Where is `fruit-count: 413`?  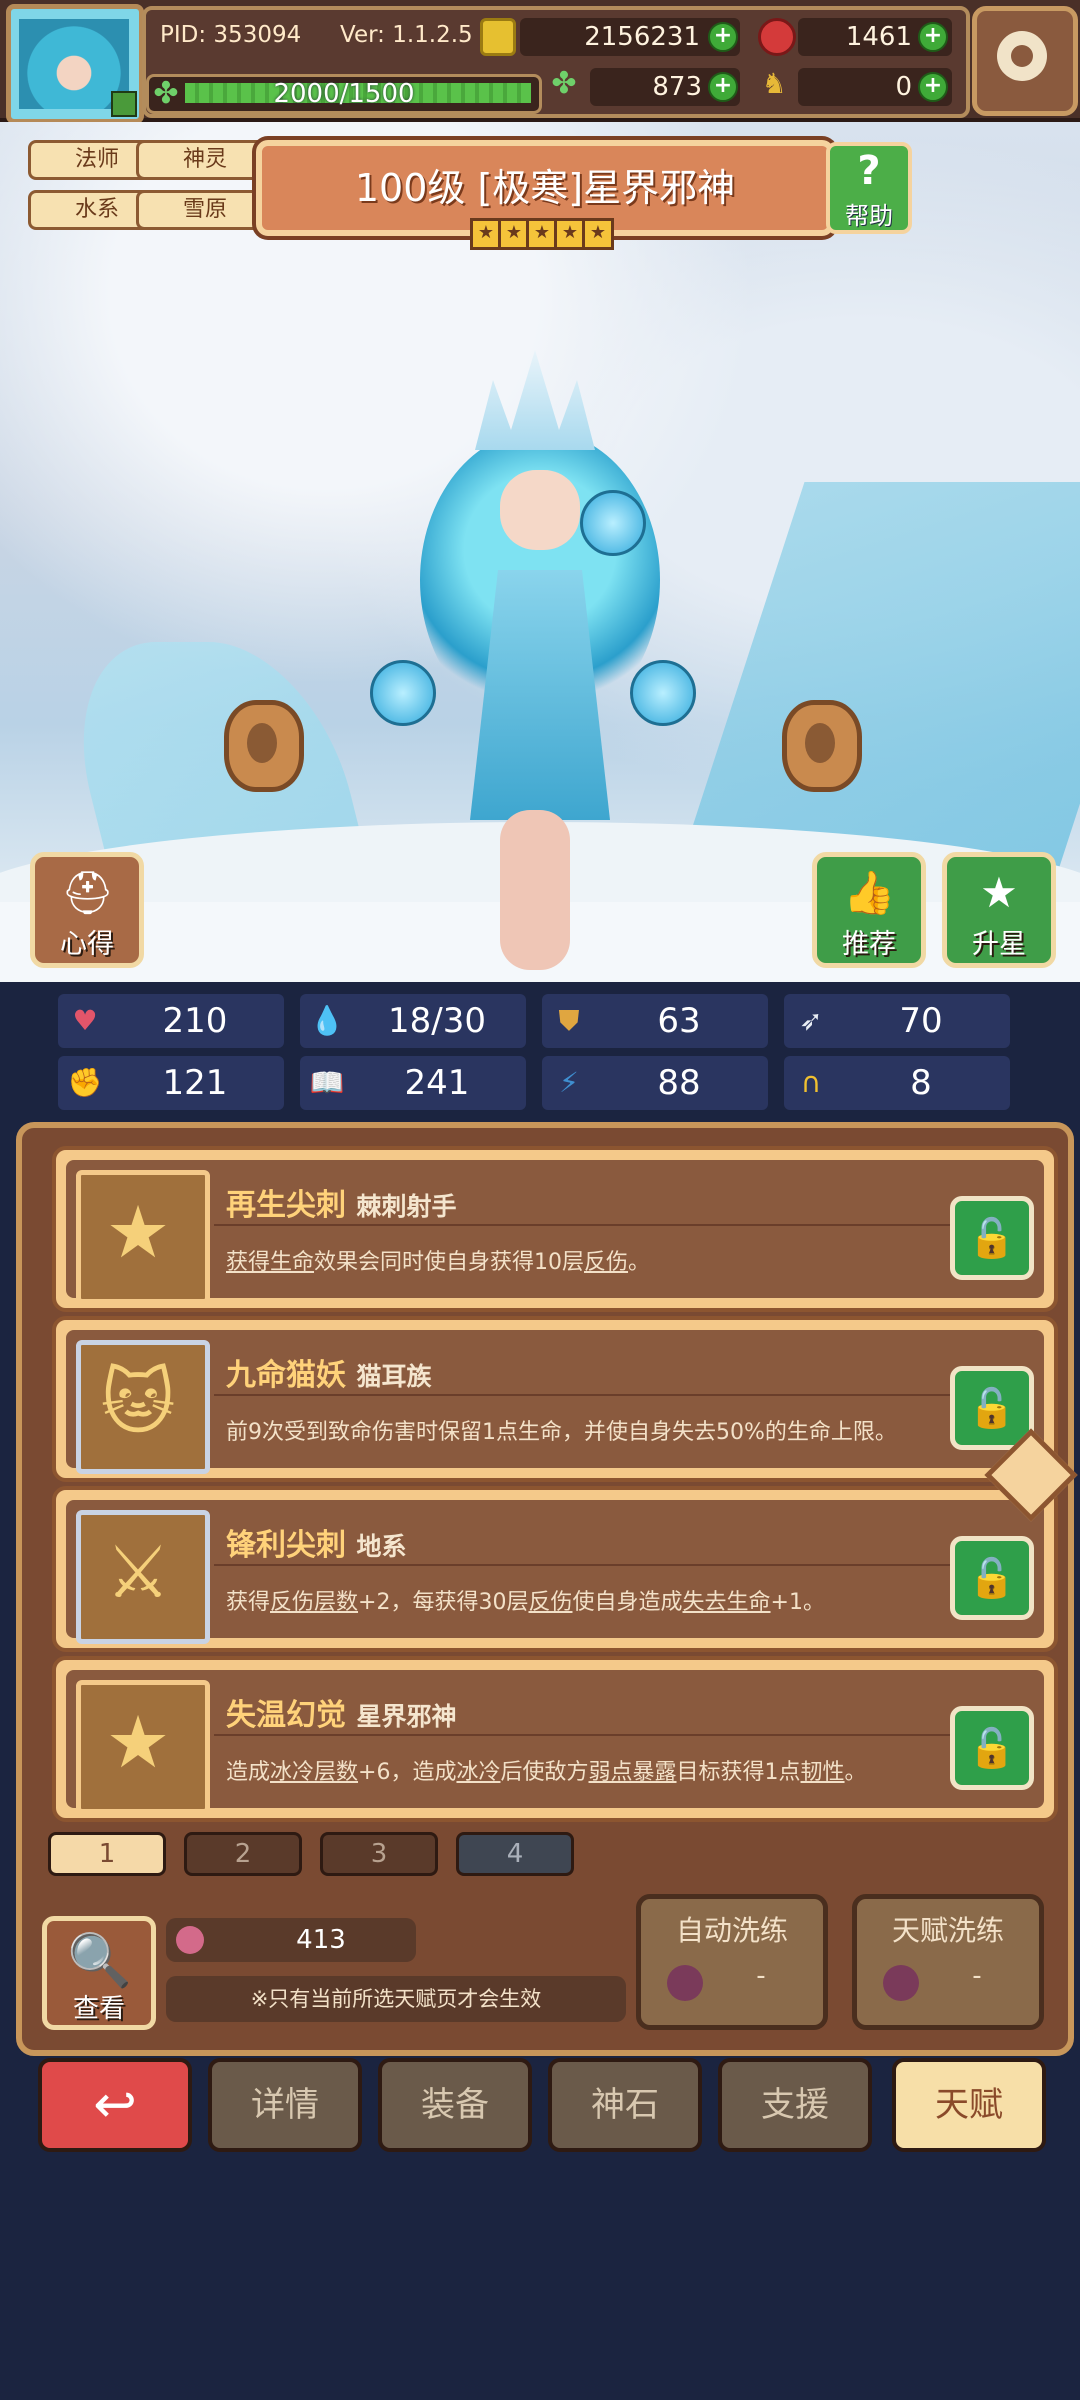
fruit-count: 413 is located at coordinates (321, 1940).